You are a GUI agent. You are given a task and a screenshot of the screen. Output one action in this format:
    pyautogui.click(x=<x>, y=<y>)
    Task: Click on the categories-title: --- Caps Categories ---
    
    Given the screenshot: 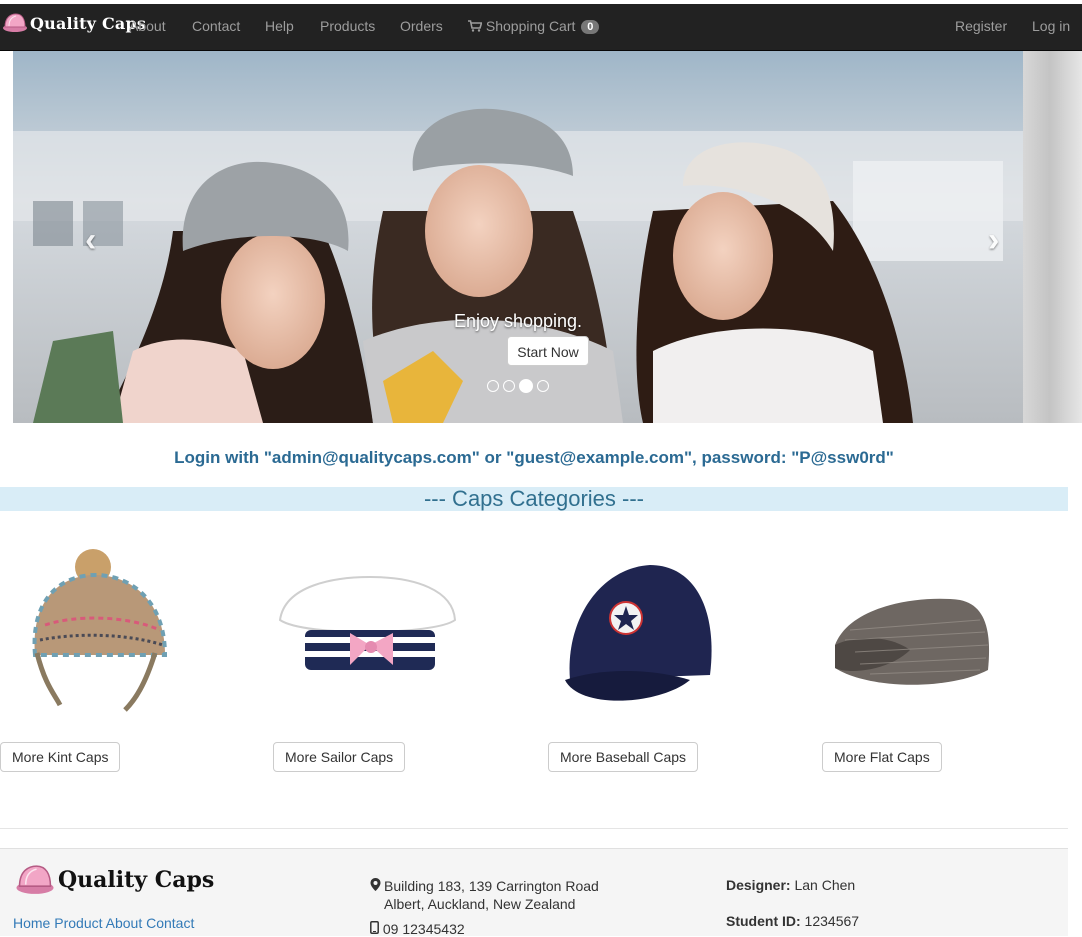 What is the action you would take?
    pyautogui.click(x=534, y=498)
    